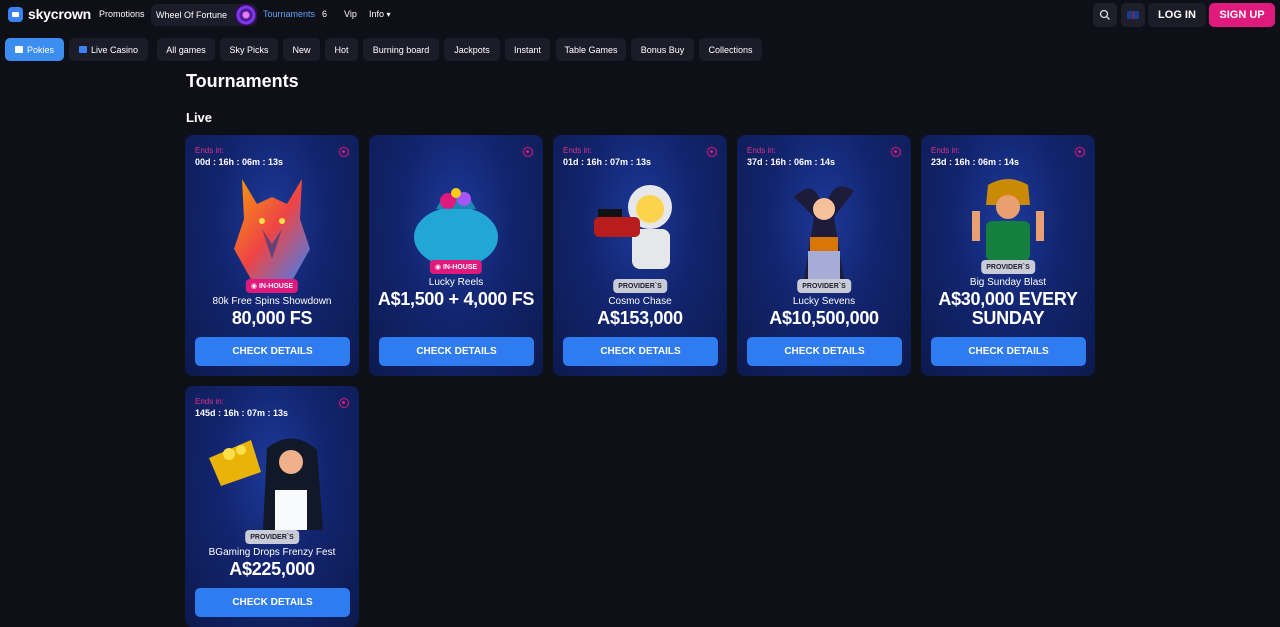 The width and height of the screenshot is (1280, 627). I want to click on nav-info-label: Info, so click(377, 14).